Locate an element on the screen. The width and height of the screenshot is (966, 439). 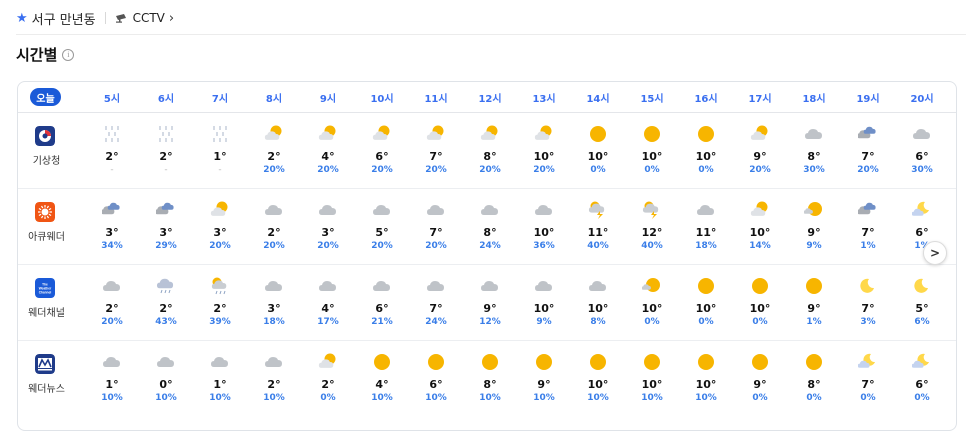
hour-label: 10시 is located at coordinates (382, 99).